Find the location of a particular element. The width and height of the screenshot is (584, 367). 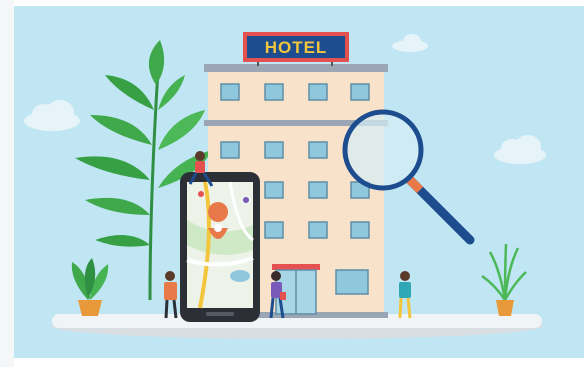

hotel-sign: HOTEL is located at coordinates (296, 49).